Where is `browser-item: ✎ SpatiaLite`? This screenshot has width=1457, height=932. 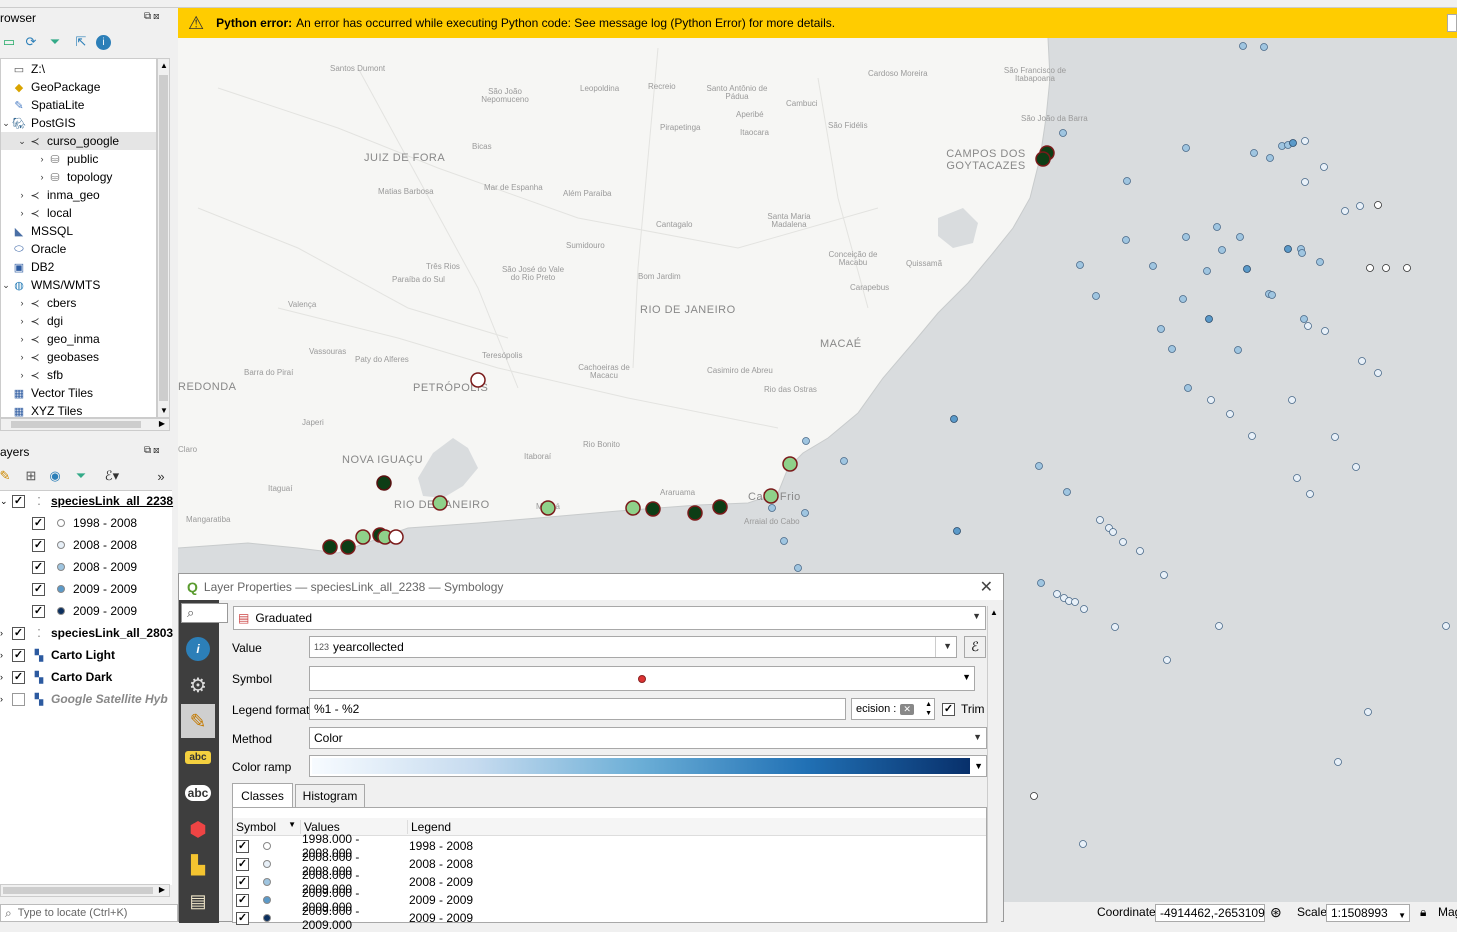 browser-item: ✎ SpatiaLite is located at coordinates (42, 105).